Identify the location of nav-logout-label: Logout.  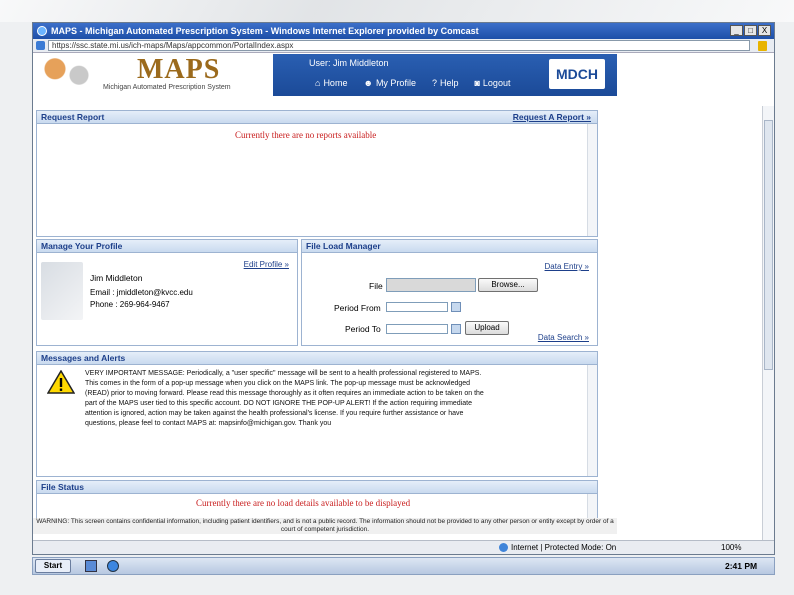
(496, 83).